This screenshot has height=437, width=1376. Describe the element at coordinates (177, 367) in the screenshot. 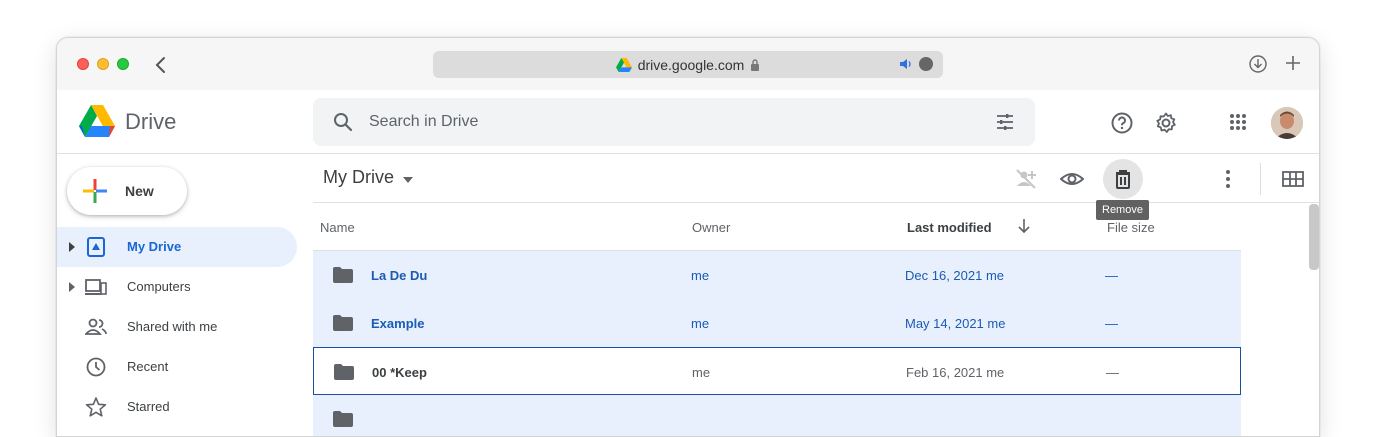

I see `sidebar-item-recent: Recent` at that location.